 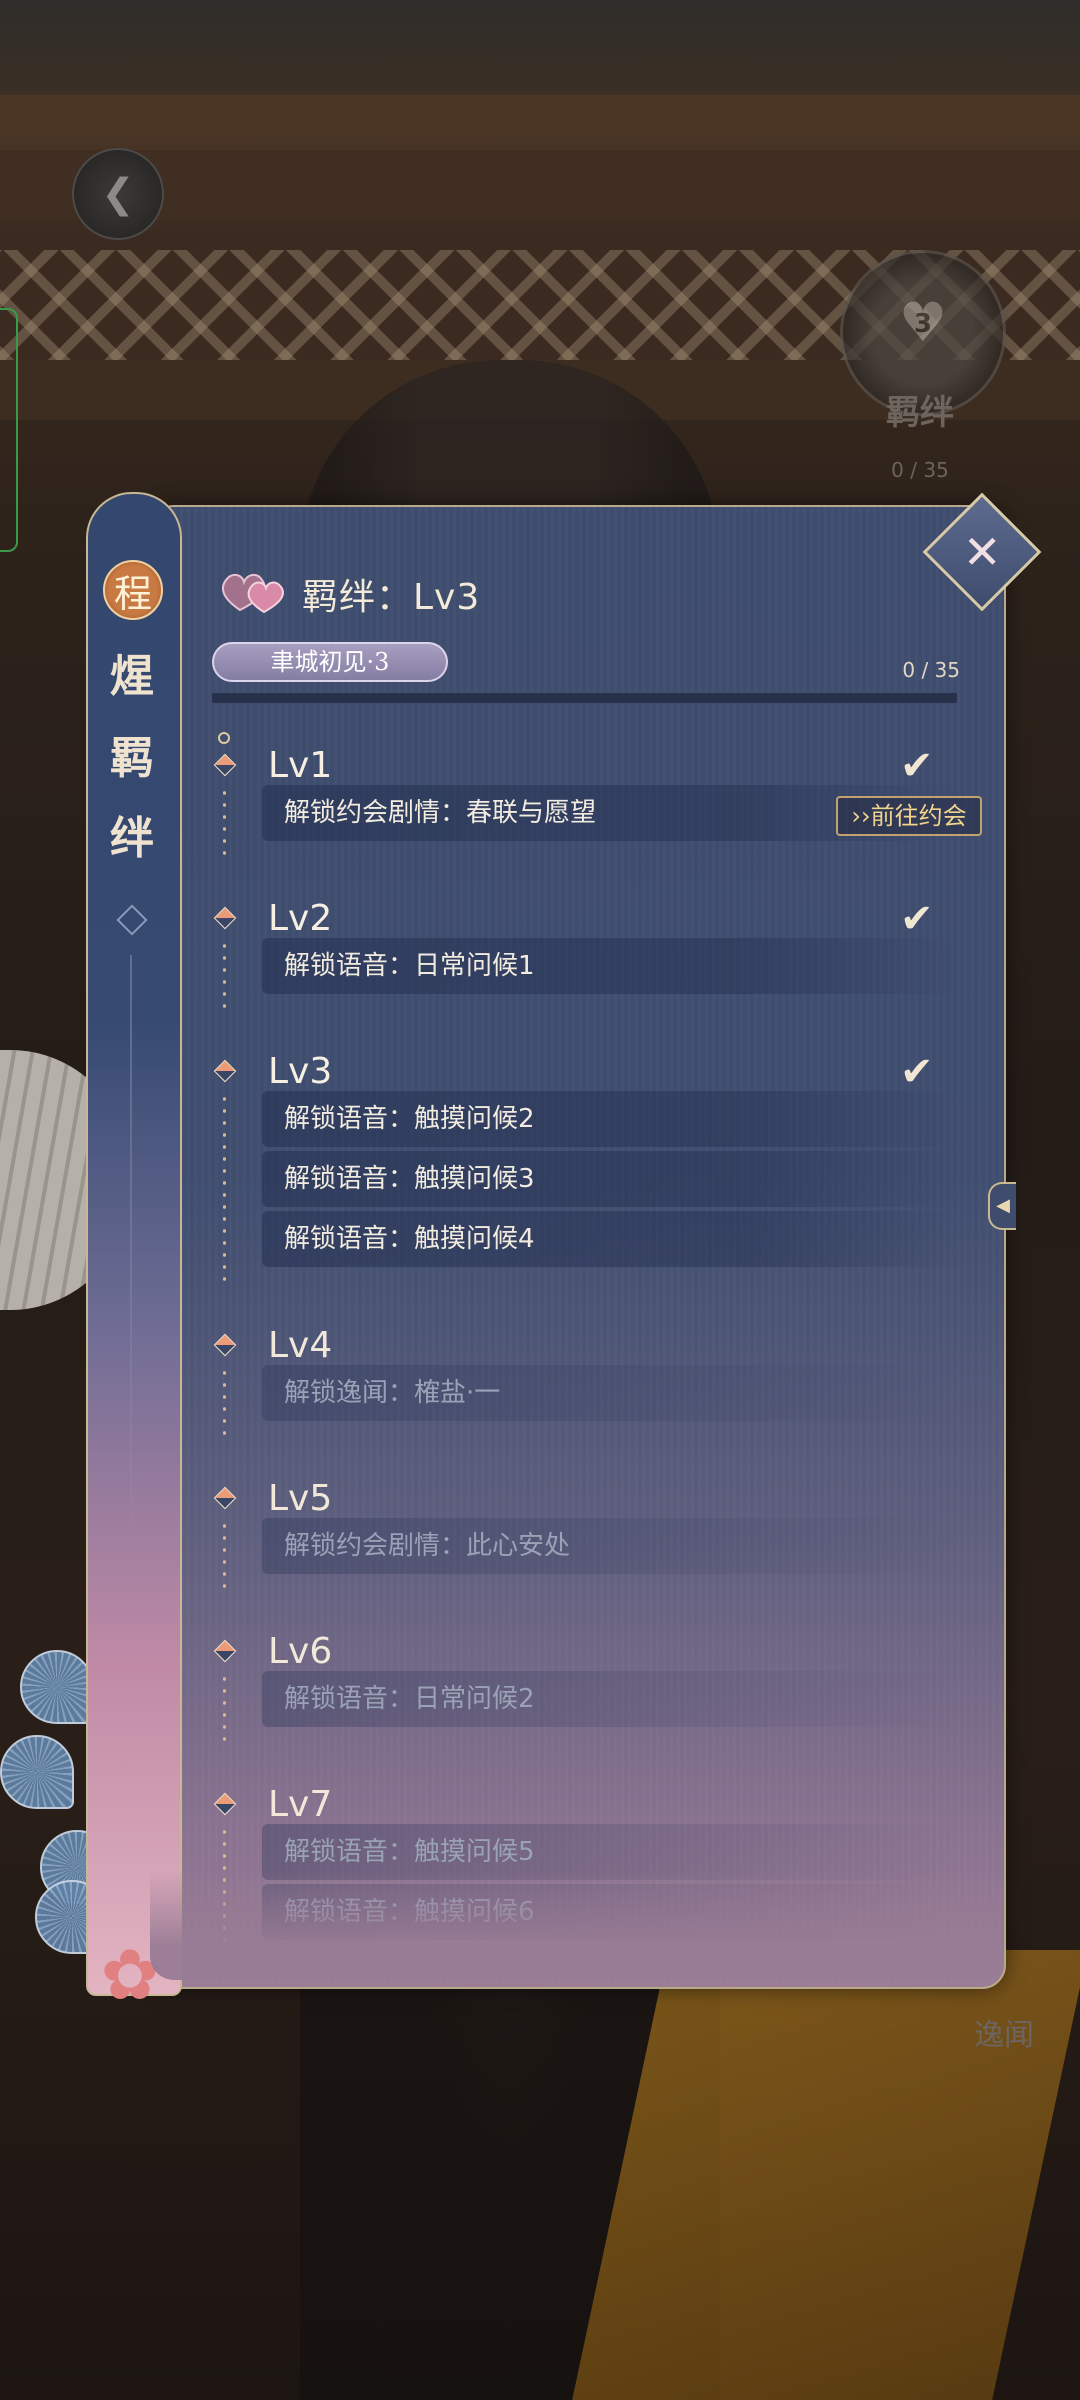 I want to click on reward-text: 解锁语音：日常问候1, so click(x=409, y=966).